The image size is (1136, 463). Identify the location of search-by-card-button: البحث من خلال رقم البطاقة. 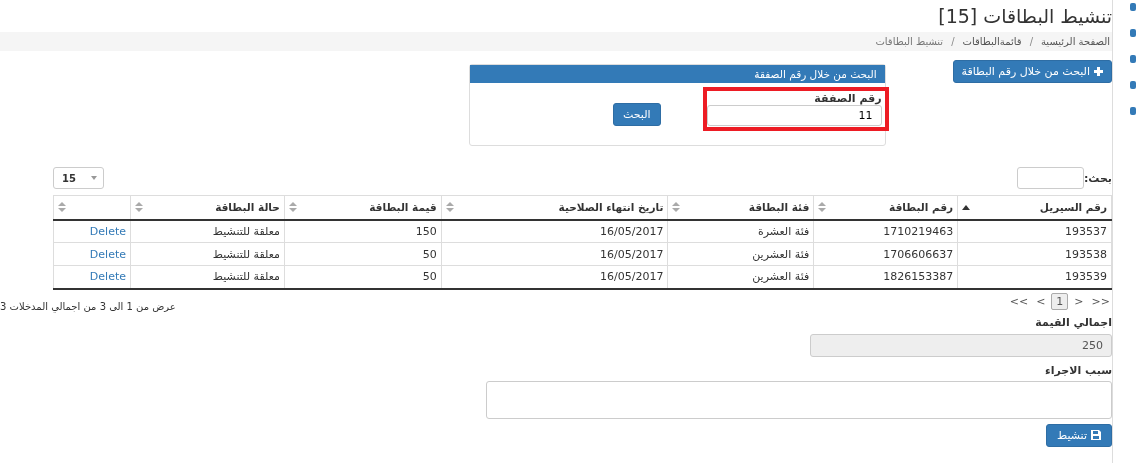
(1032, 71).